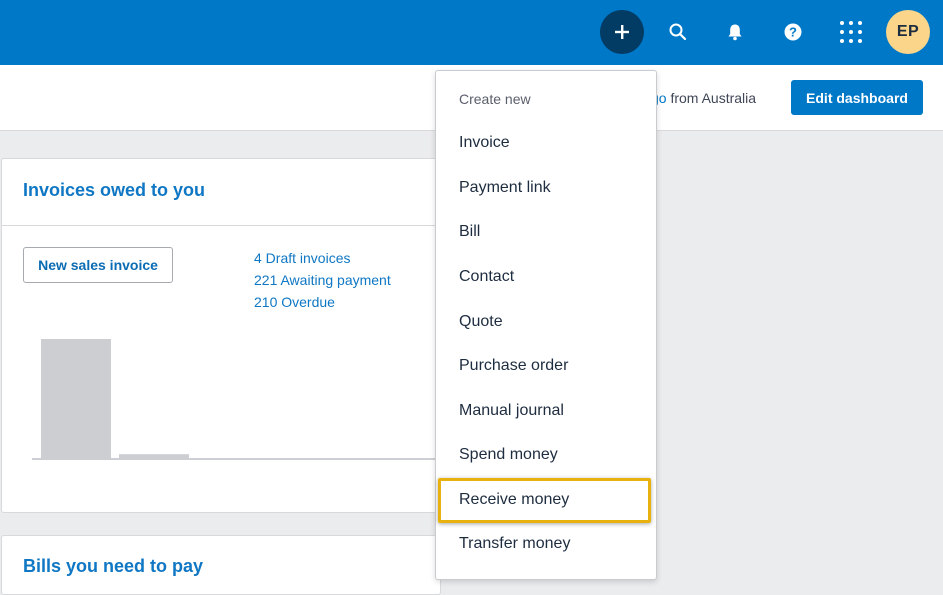  What do you see at coordinates (98, 265) in the screenshot?
I see `new-sales-invoice-button: New sales invoice` at bounding box center [98, 265].